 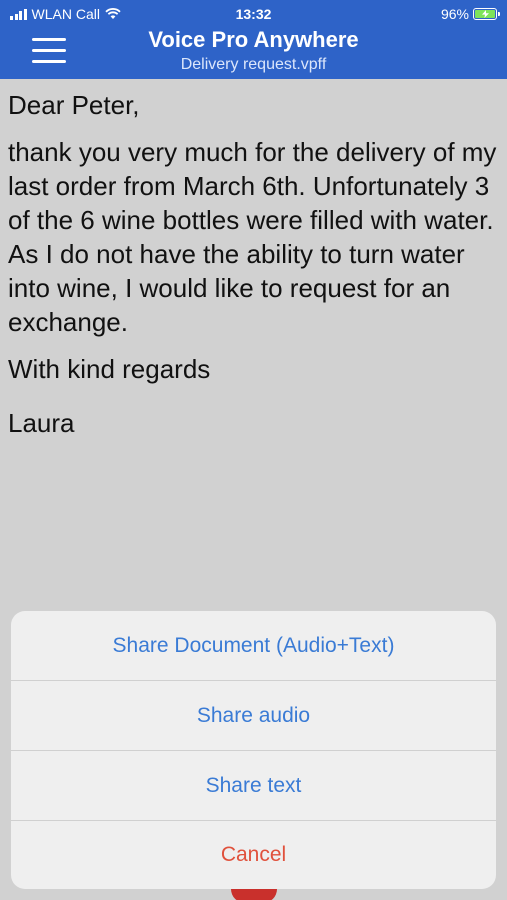 What do you see at coordinates (454, 14) in the screenshot?
I see `battery-percent: 96%` at bounding box center [454, 14].